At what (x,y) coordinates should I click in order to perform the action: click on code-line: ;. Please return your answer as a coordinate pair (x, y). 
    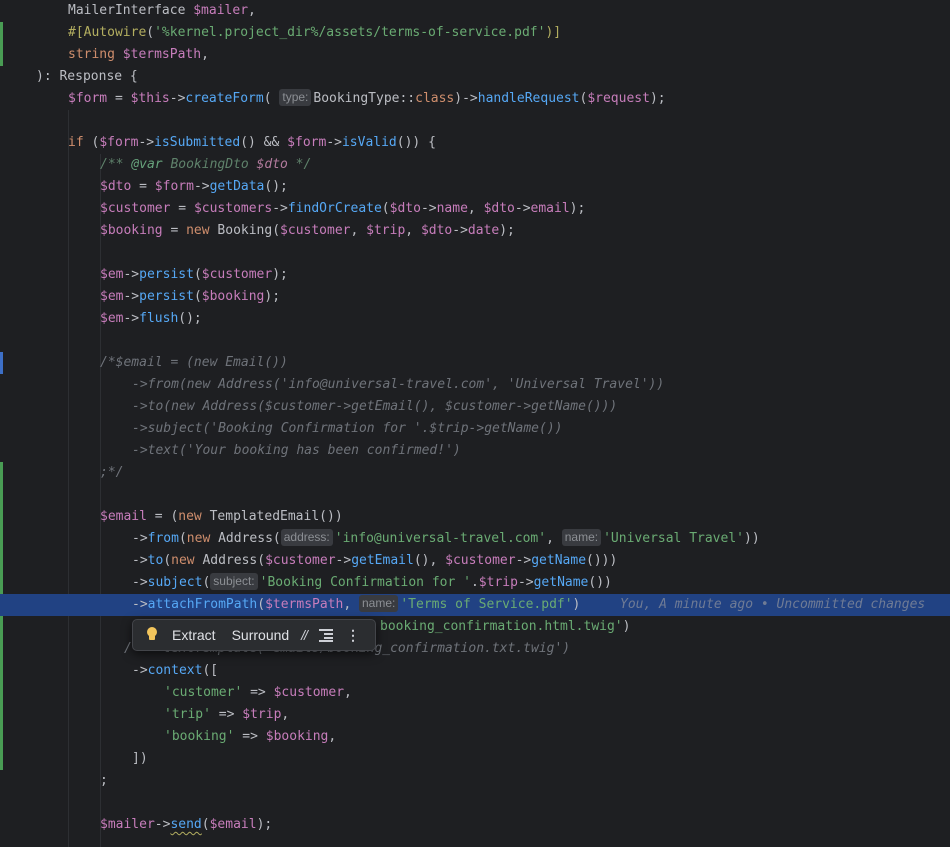
    Looking at the image, I should click on (475, 781).